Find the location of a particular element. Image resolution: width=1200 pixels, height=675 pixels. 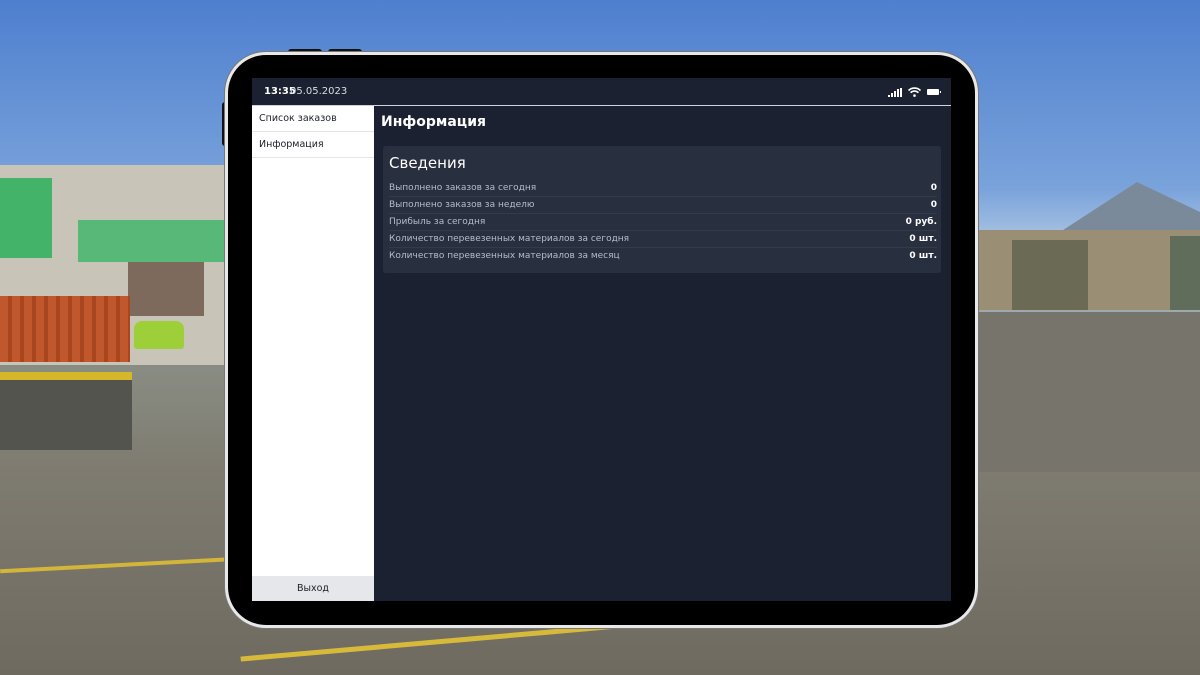

page-title: Информация is located at coordinates (433, 122).